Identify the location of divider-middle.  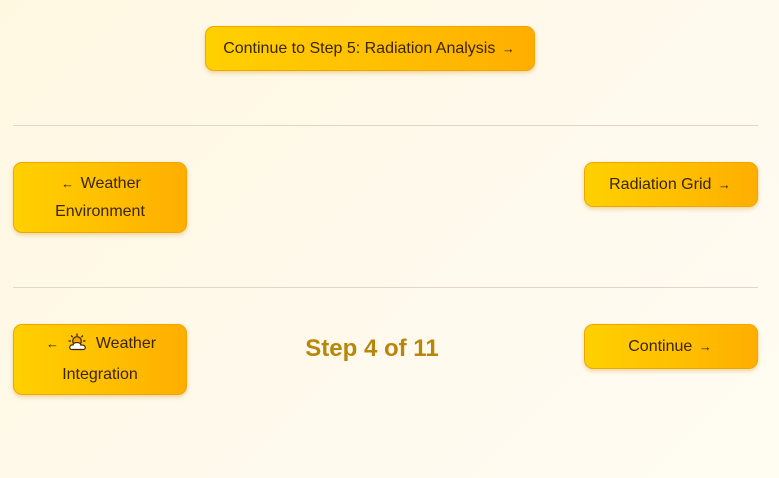
(385, 287).